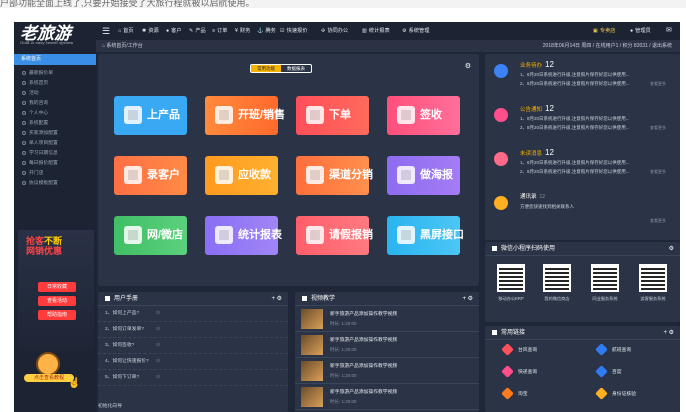 Image resolution: width=686 pixels, height=412 pixels. I want to click on nav-item: ⚙ 系统管理, so click(415, 31).